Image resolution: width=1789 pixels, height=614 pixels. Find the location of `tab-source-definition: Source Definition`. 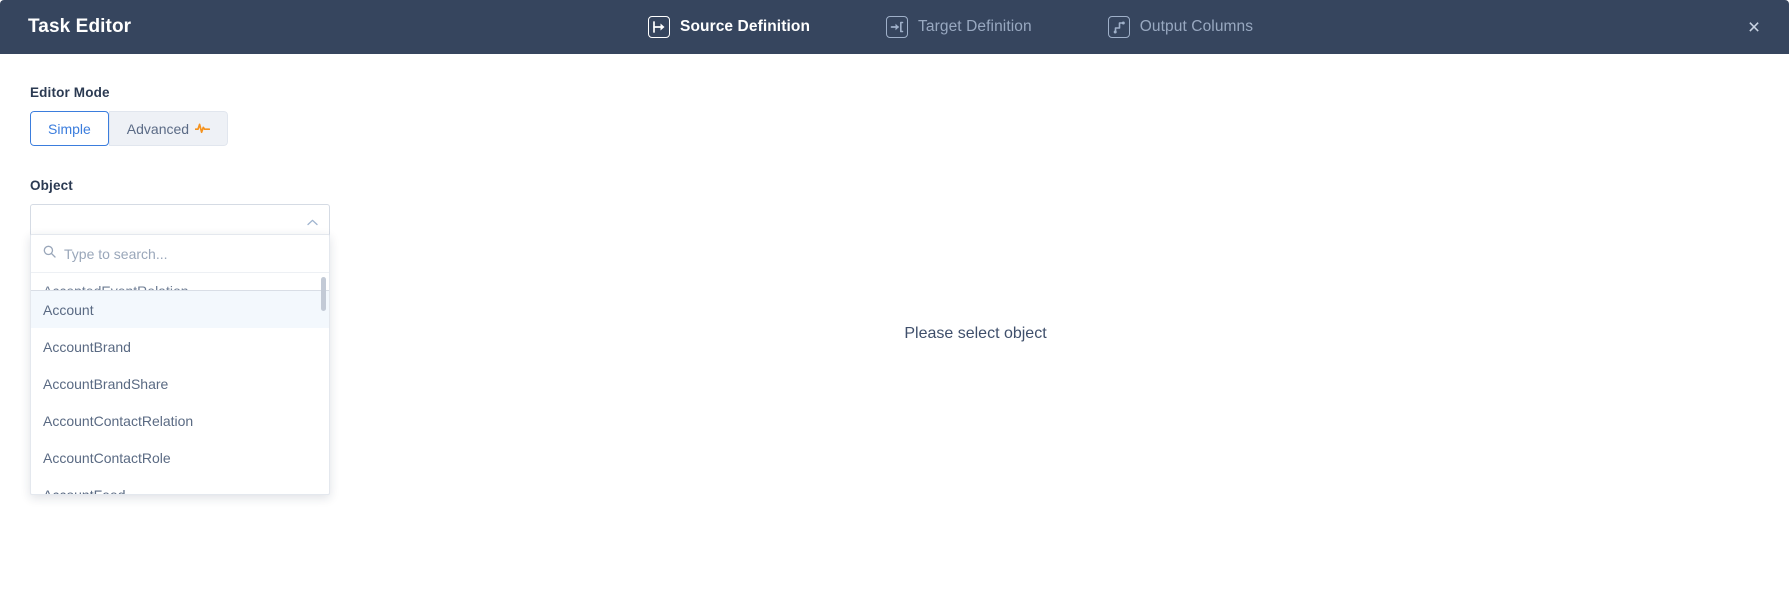

tab-source-definition: Source Definition is located at coordinates (729, 27).